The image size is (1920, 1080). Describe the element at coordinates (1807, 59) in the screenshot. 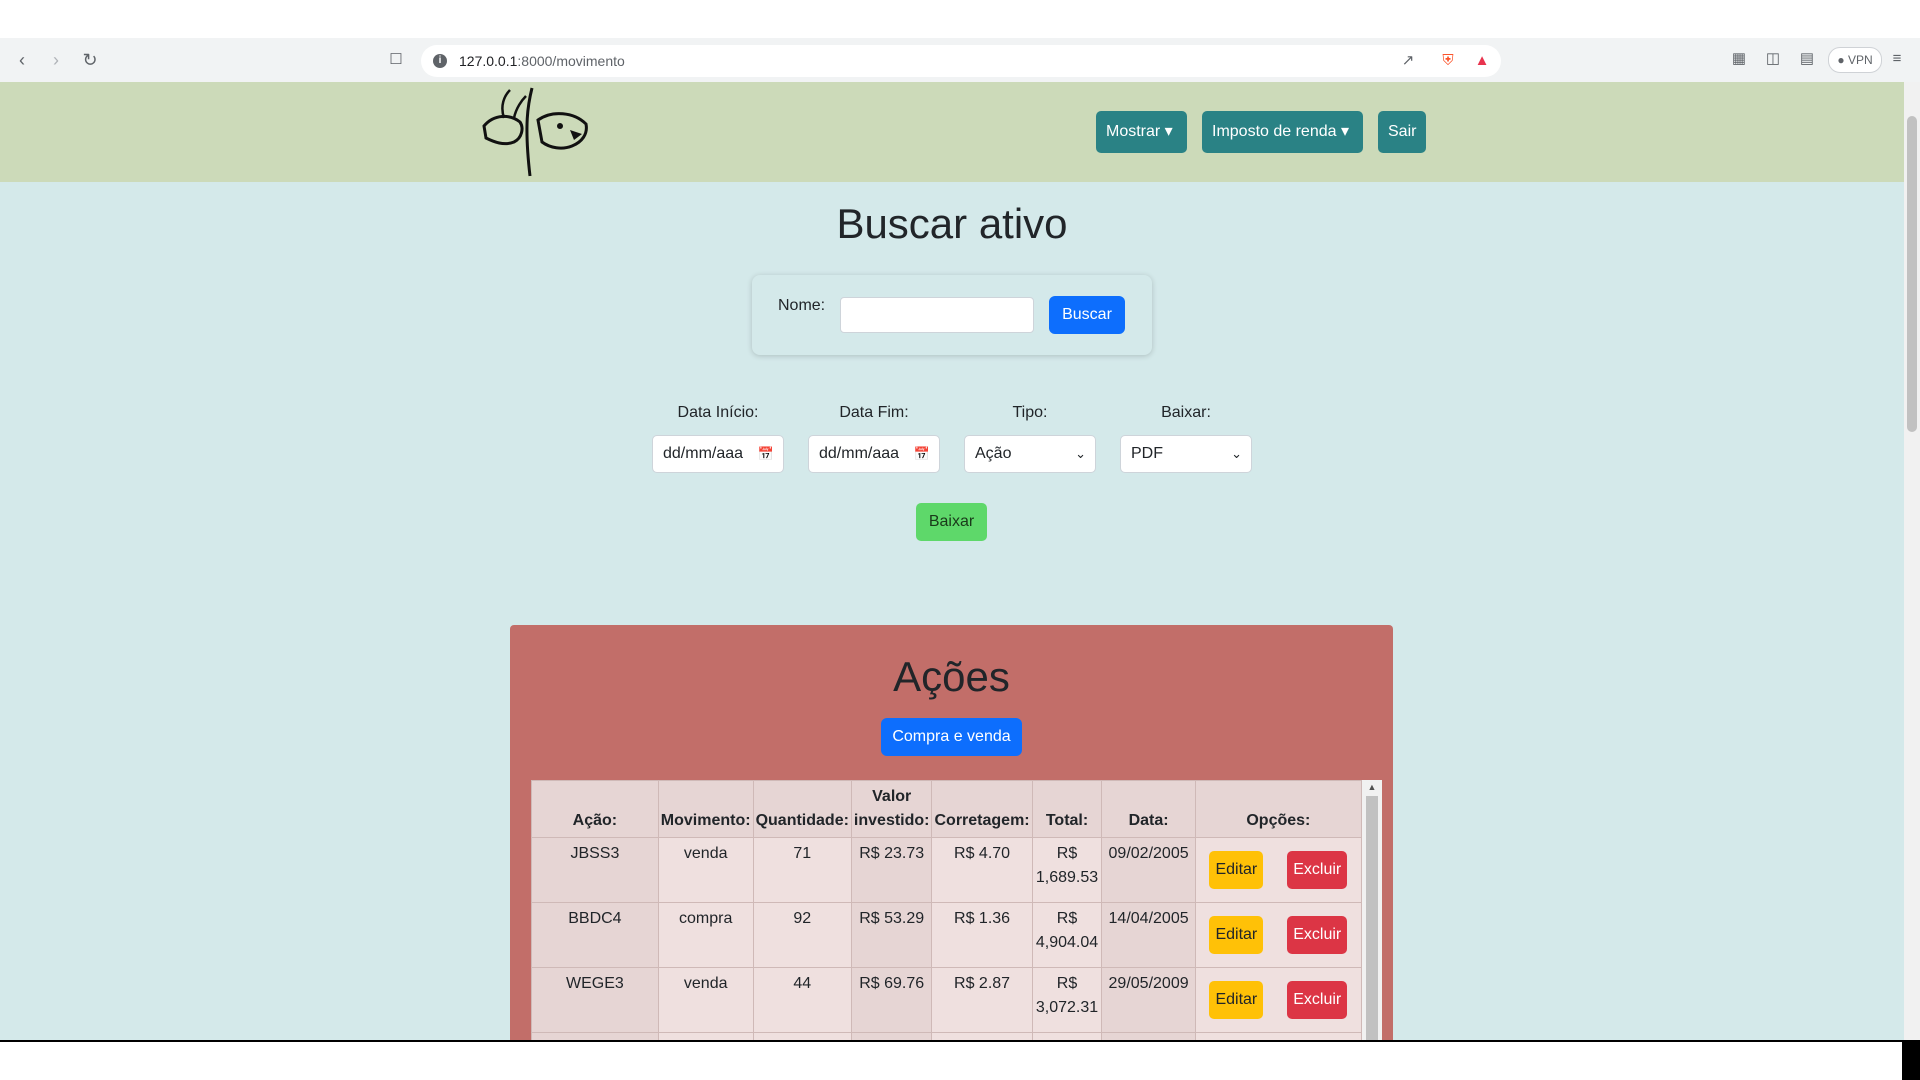

I see `wallet-icon: ▤` at that location.